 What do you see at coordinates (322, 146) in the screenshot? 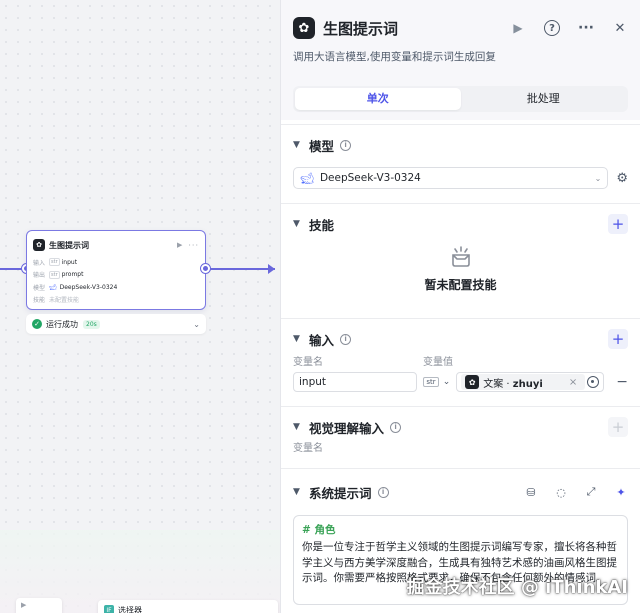
I see `model-section-title: 模型` at bounding box center [322, 146].